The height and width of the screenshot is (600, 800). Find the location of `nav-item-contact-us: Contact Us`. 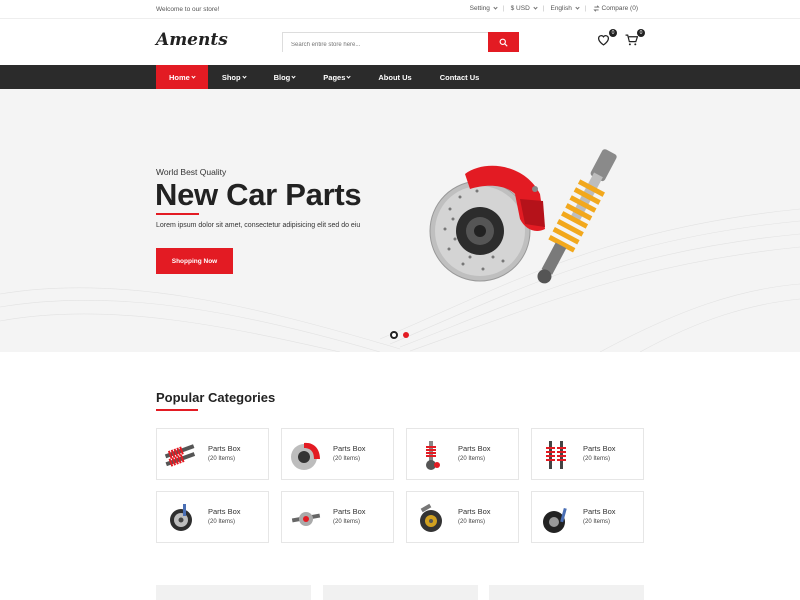

nav-item-contact-us: Contact Us is located at coordinates (460, 77).